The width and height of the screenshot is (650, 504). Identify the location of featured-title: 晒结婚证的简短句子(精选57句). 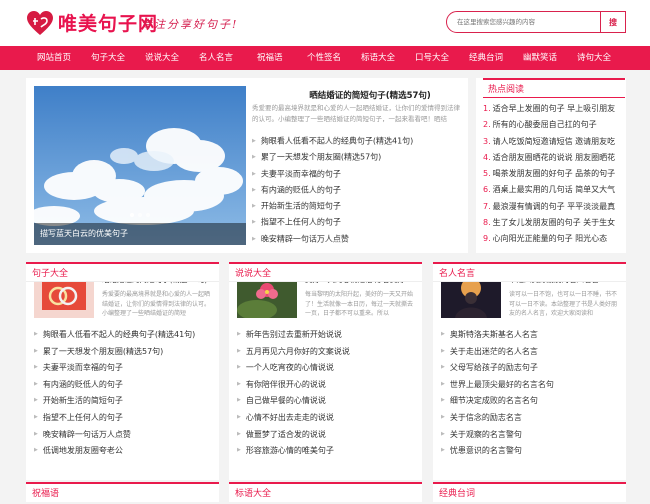
(370, 95).